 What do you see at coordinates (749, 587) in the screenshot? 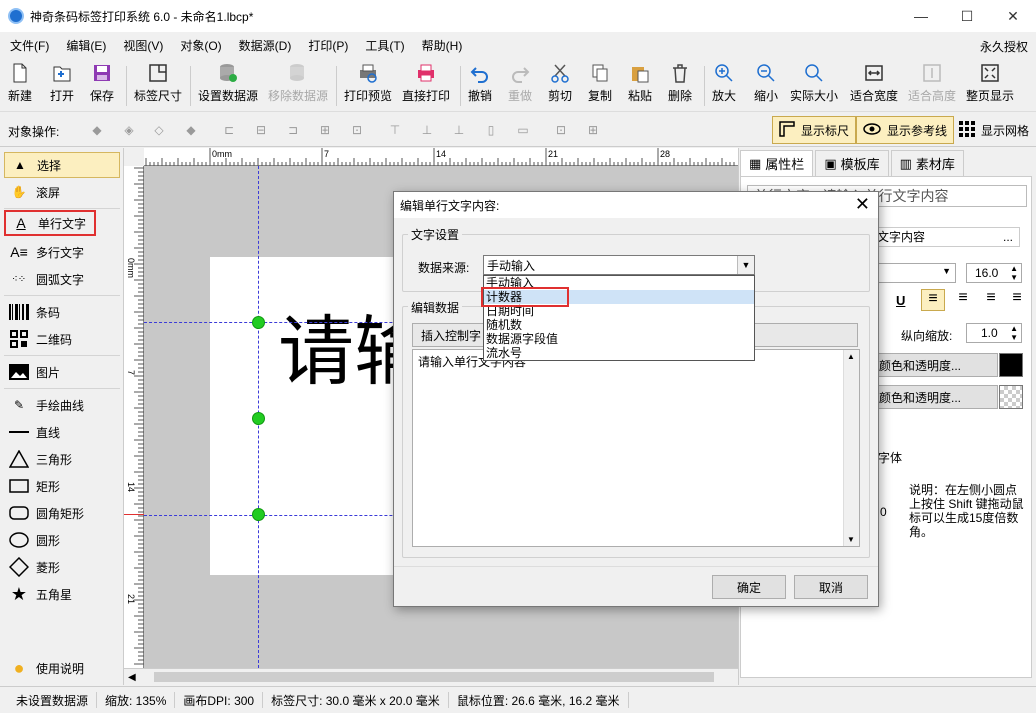
I see `ok-button: 确定` at bounding box center [749, 587].